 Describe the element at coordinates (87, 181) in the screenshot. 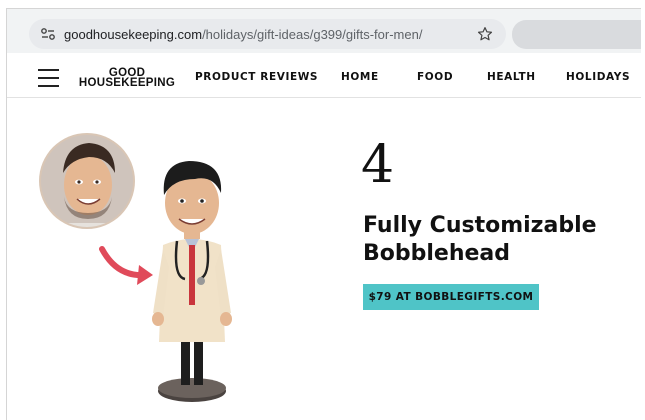

I see `customer-photo-circle` at that location.